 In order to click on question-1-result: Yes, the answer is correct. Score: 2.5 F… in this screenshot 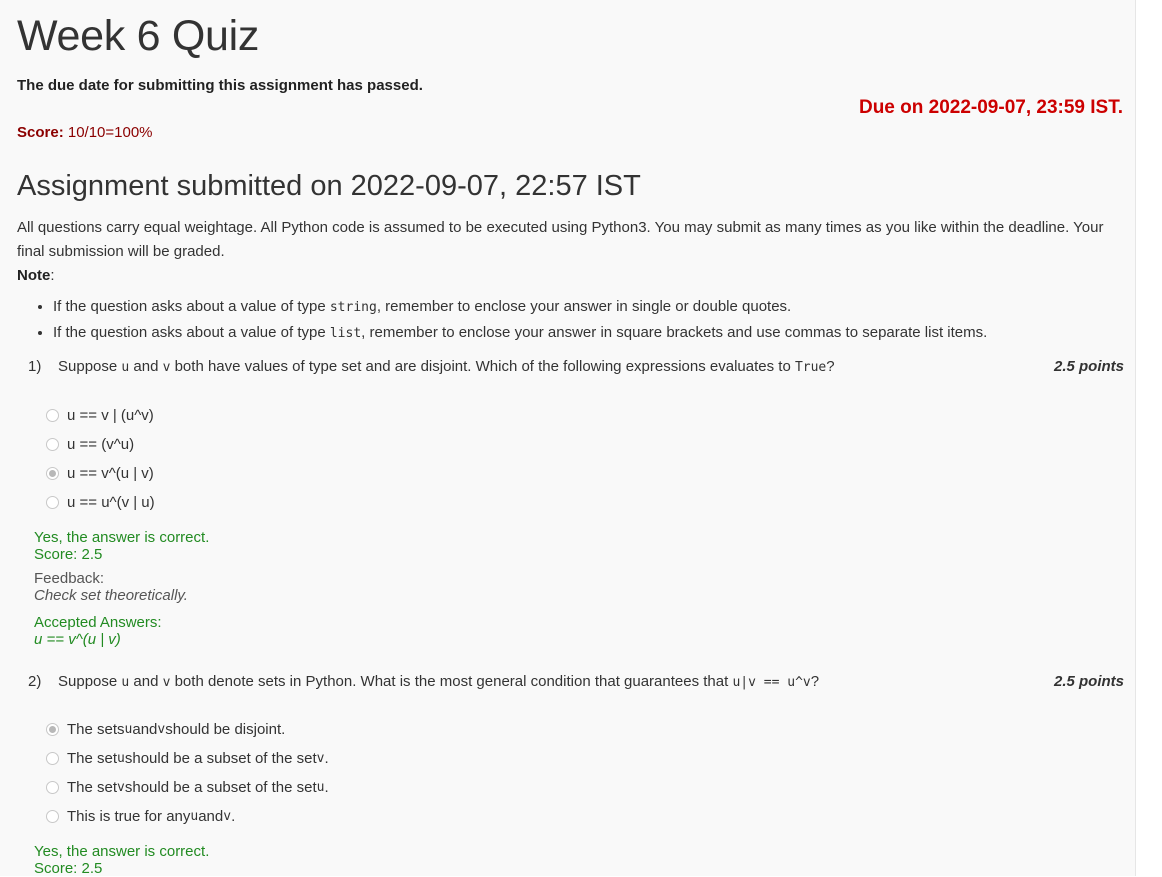, I will do `click(576, 588)`.